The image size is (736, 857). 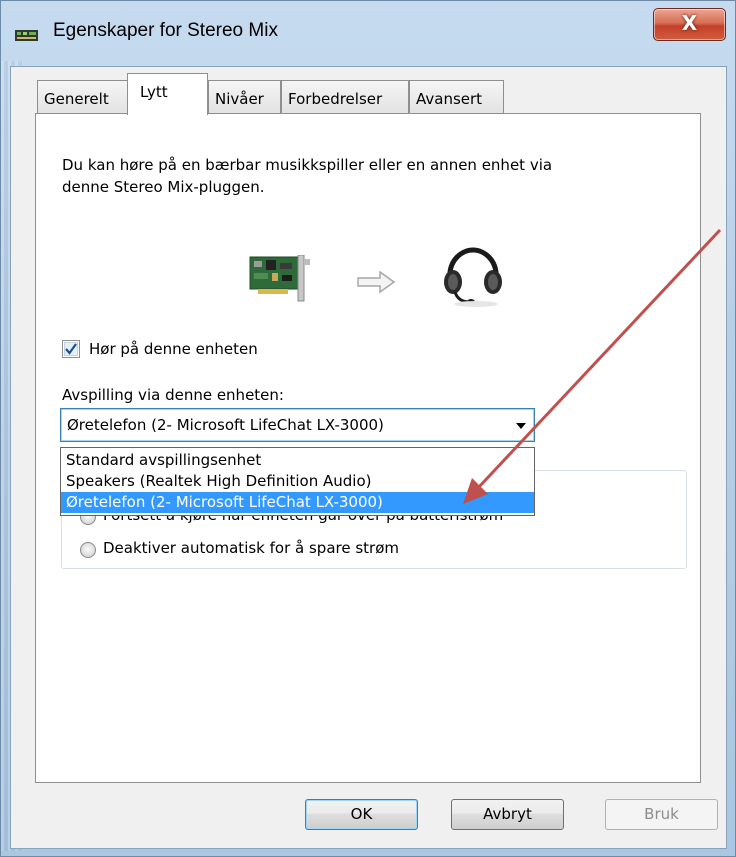 I want to click on title-bar: Egenskaper for Stereo Mix X, so click(x=368, y=33).